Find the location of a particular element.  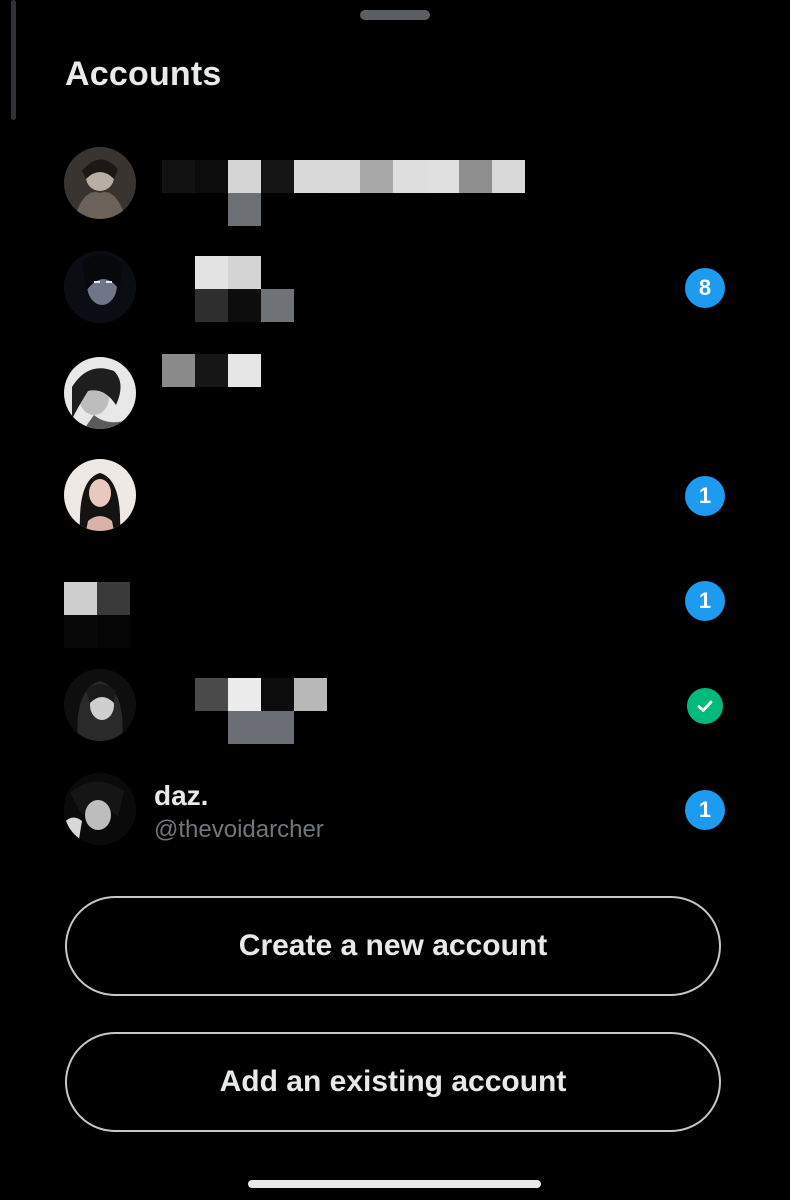

account-handle: @thevoidarcher is located at coordinates (239, 829).